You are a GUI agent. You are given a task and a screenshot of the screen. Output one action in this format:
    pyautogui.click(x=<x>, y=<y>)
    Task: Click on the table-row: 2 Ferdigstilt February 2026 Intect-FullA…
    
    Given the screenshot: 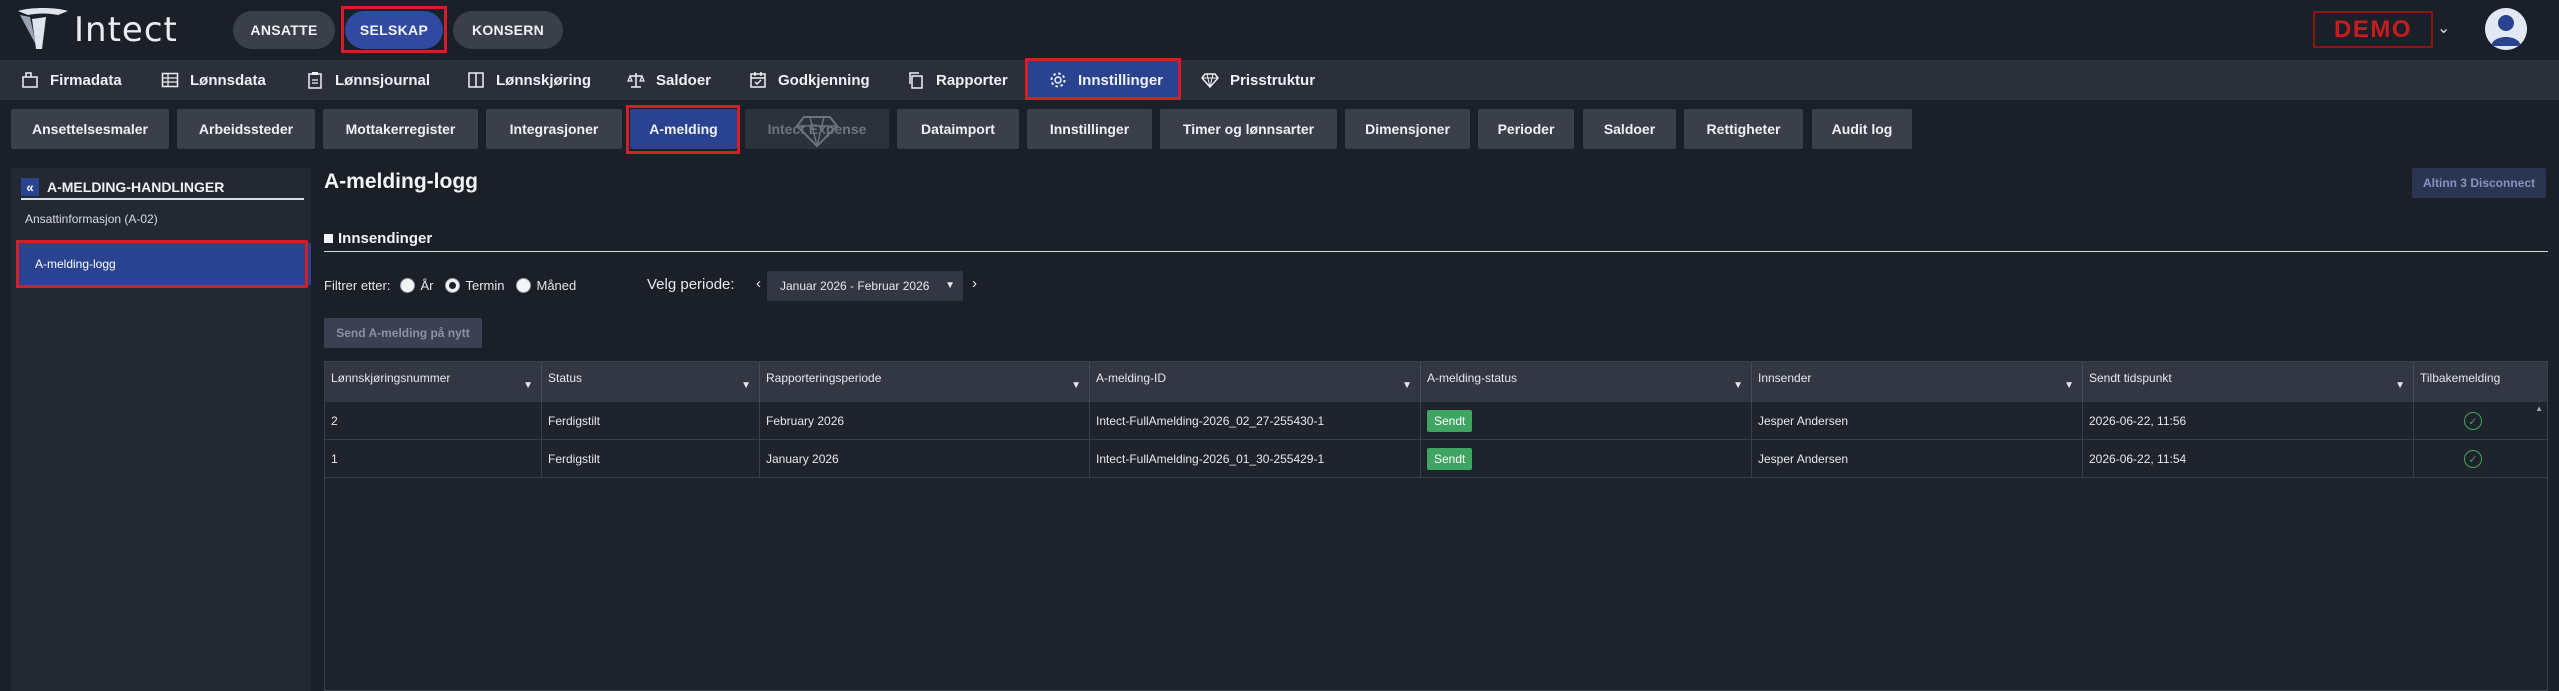 What is the action you would take?
    pyautogui.click(x=1436, y=421)
    